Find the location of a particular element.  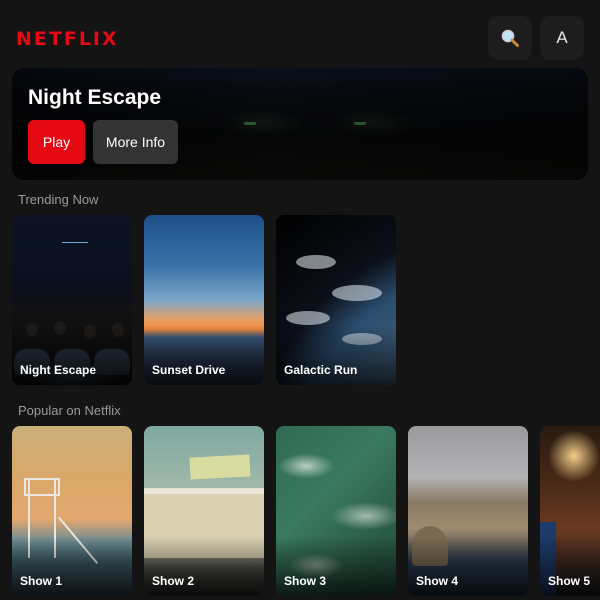

card-label: Galactic Run is located at coordinates (321, 370).